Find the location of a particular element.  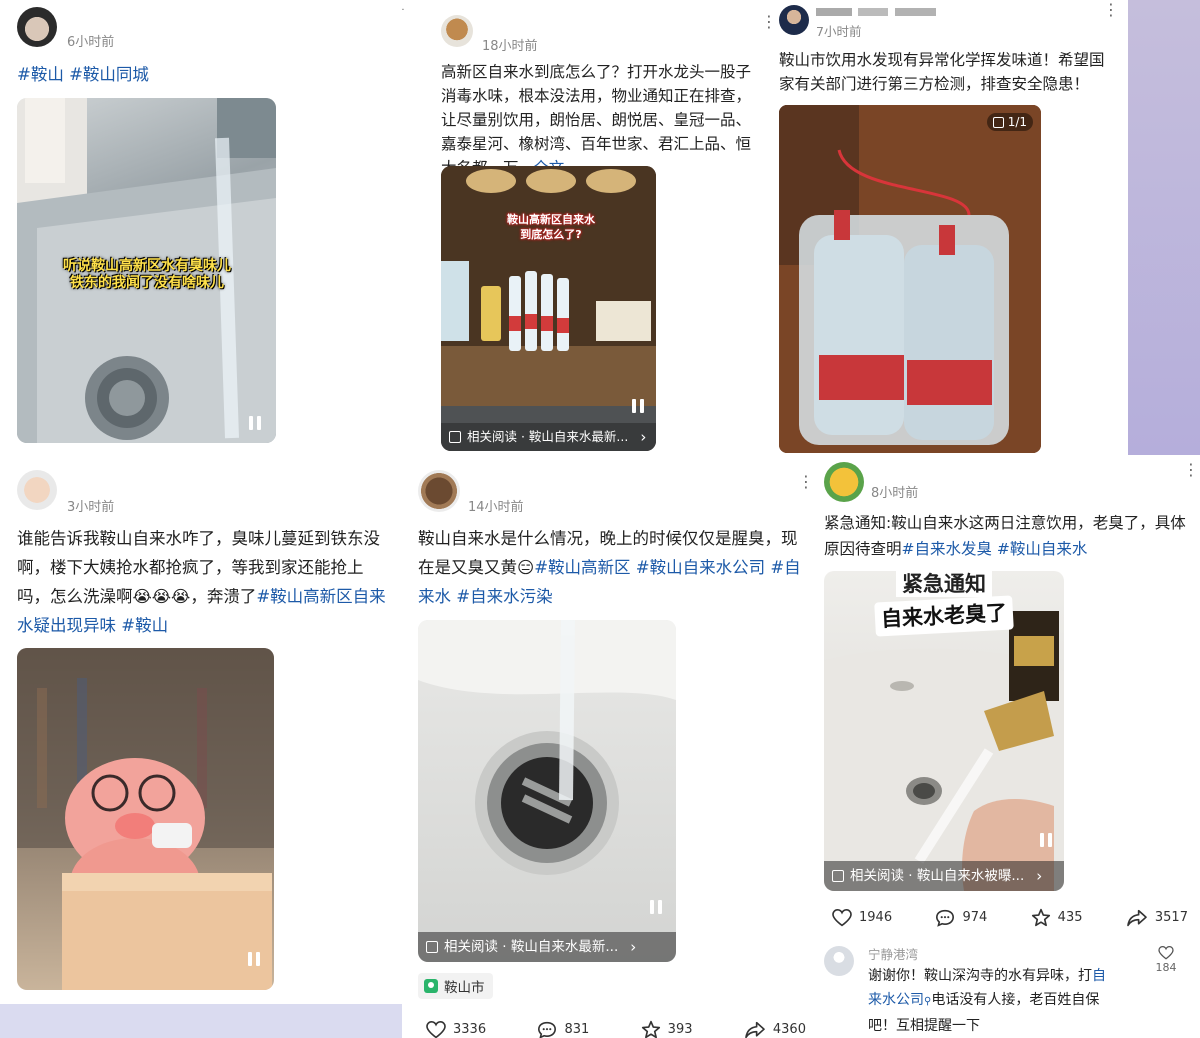

like-button: 1946 is located at coordinates (862, 917).